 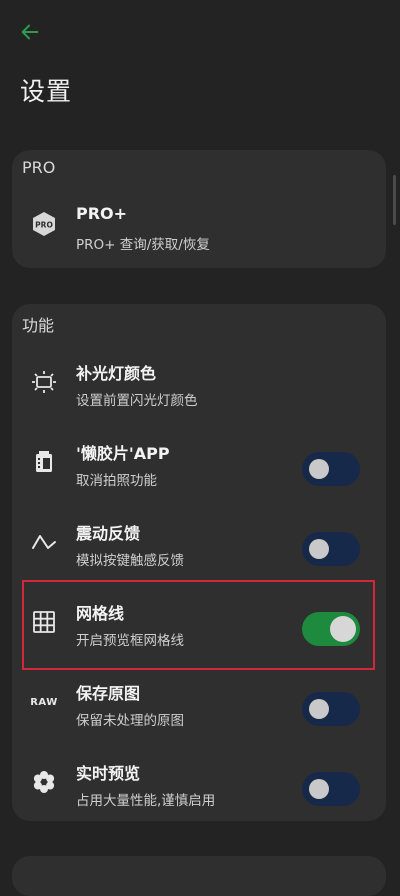 I want to click on setting-title: 补光灯颜色, so click(x=116, y=373).